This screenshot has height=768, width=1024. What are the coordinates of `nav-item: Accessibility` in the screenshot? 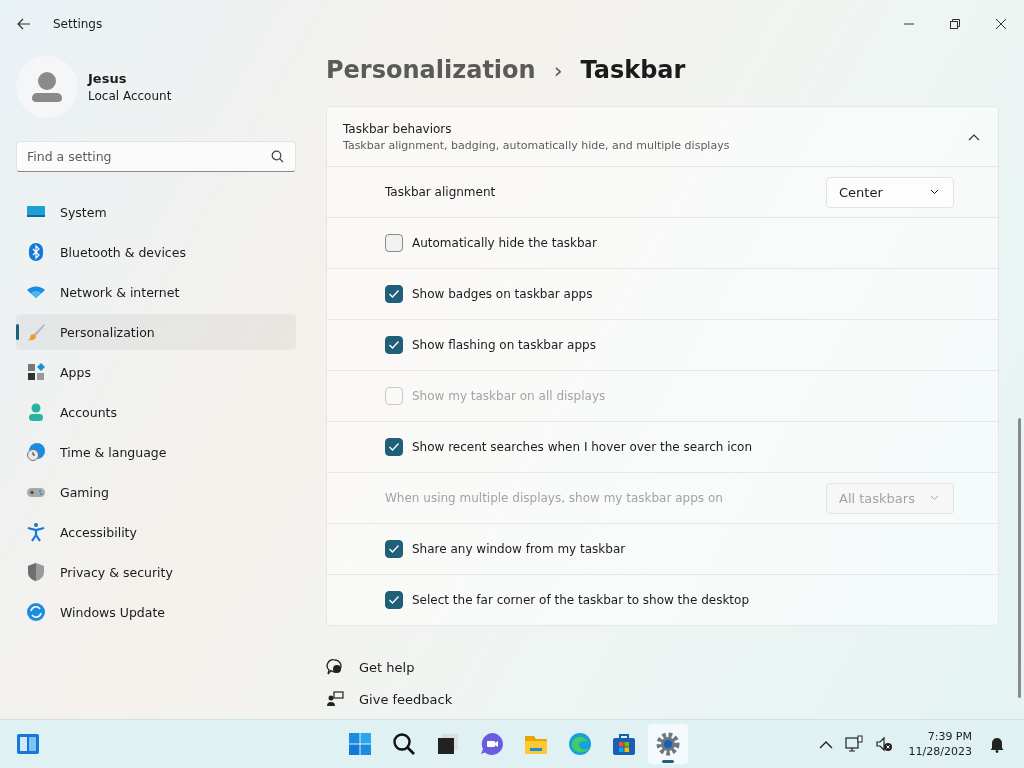 It's located at (156, 532).